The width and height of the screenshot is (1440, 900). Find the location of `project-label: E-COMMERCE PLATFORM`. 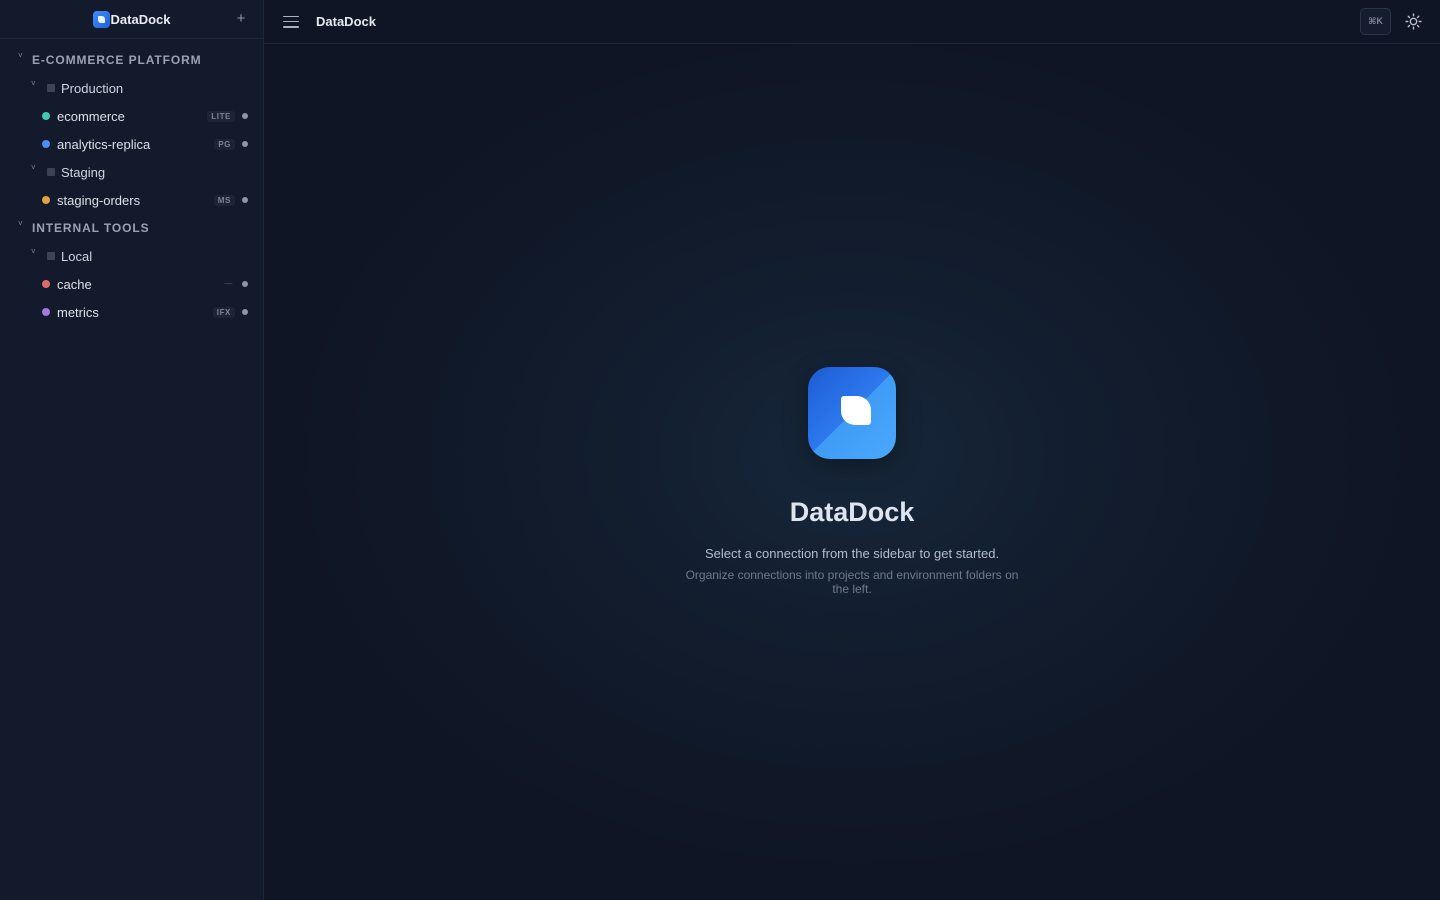

project-label: E-COMMERCE PLATFORM is located at coordinates (117, 60).